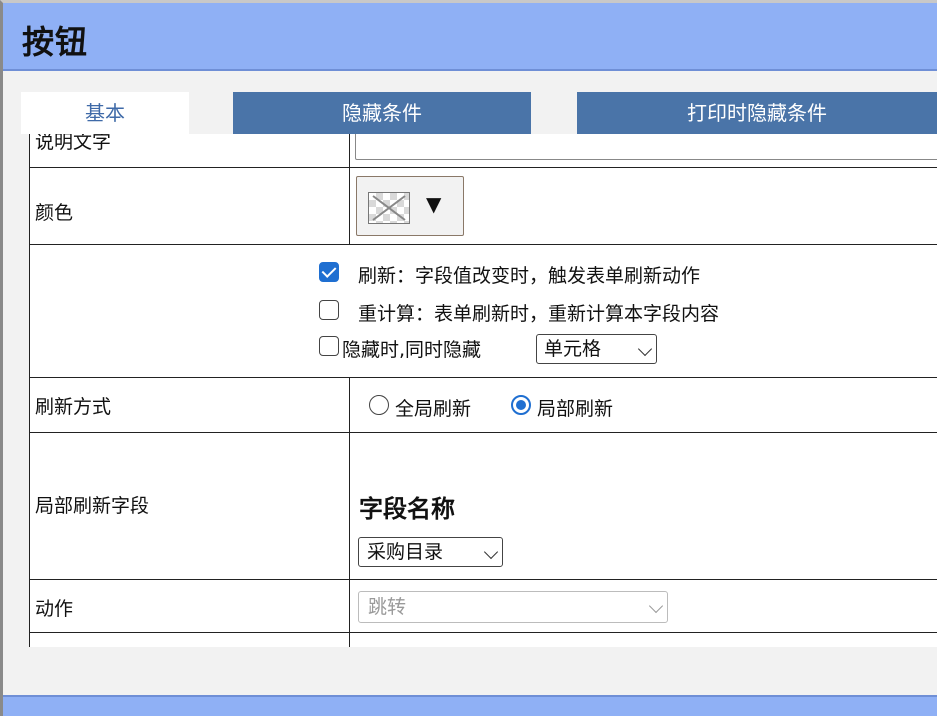 The width and height of the screenshot is (937, 716). I want to click on row-action: 动作 跳转, so click(483, 606).